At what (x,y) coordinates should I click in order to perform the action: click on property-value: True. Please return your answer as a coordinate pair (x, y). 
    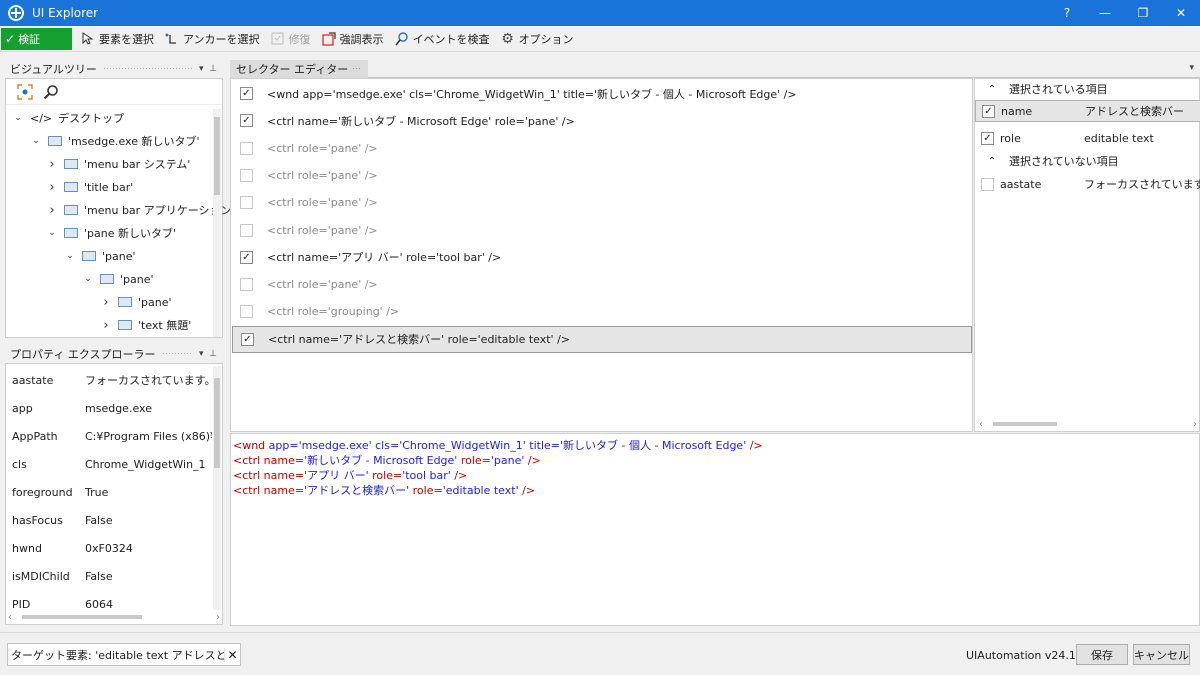
    Looking at the image, I should click on (97, 492).